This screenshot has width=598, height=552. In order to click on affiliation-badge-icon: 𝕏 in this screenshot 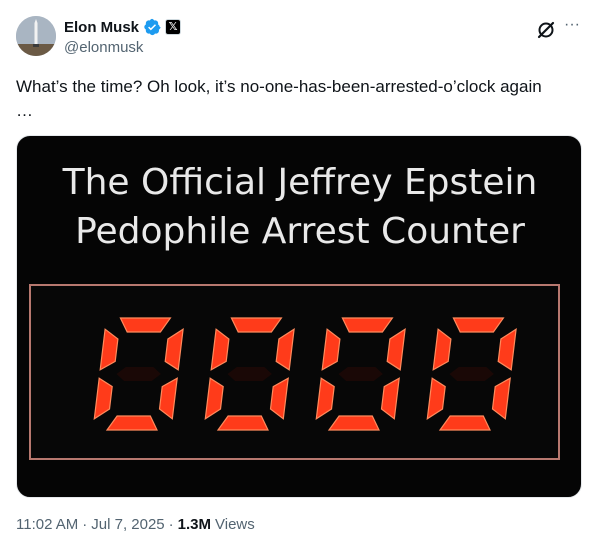, I will do `click(173, 27)`.